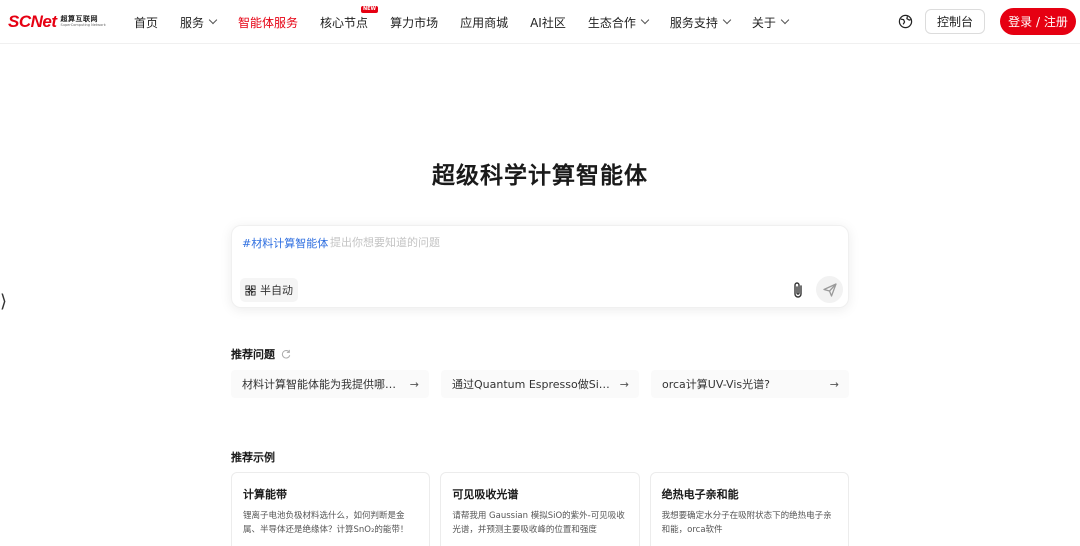  Describe the element at coordinates (700, 494) in the screenshot. I see `example-title: 绝热电子亲和能` at that location.